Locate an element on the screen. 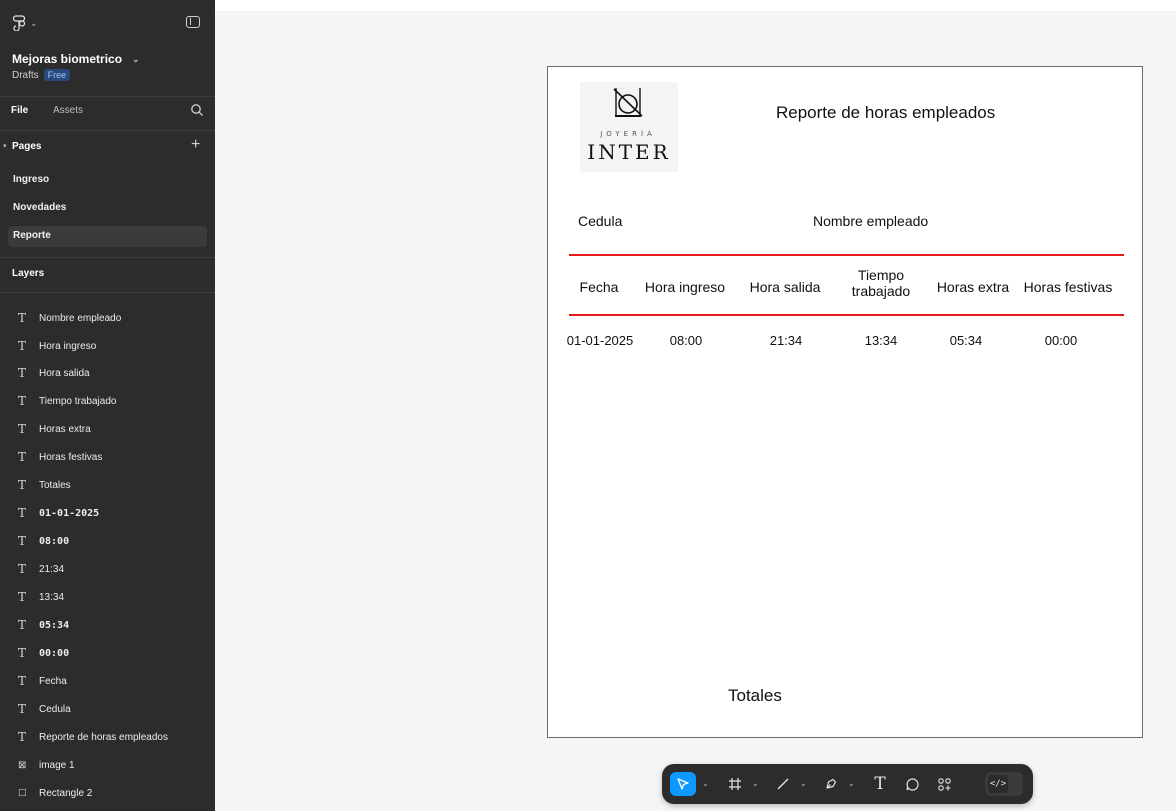 This screenshot has height=811, width=1176. frame-tool-button is located at coordinates (735, 784).